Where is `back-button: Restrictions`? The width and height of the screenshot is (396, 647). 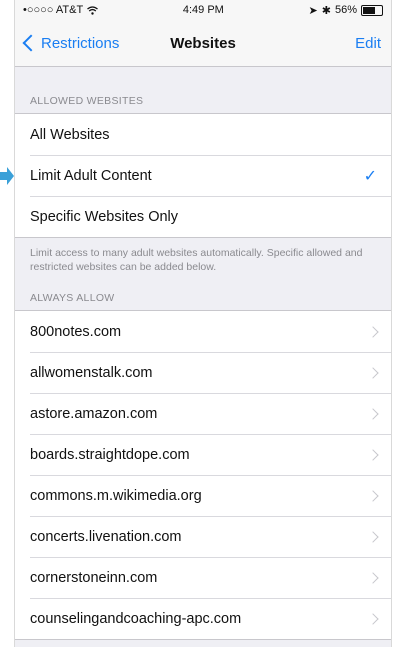 back-button: Restrictions is located at coordinates (70, 43).